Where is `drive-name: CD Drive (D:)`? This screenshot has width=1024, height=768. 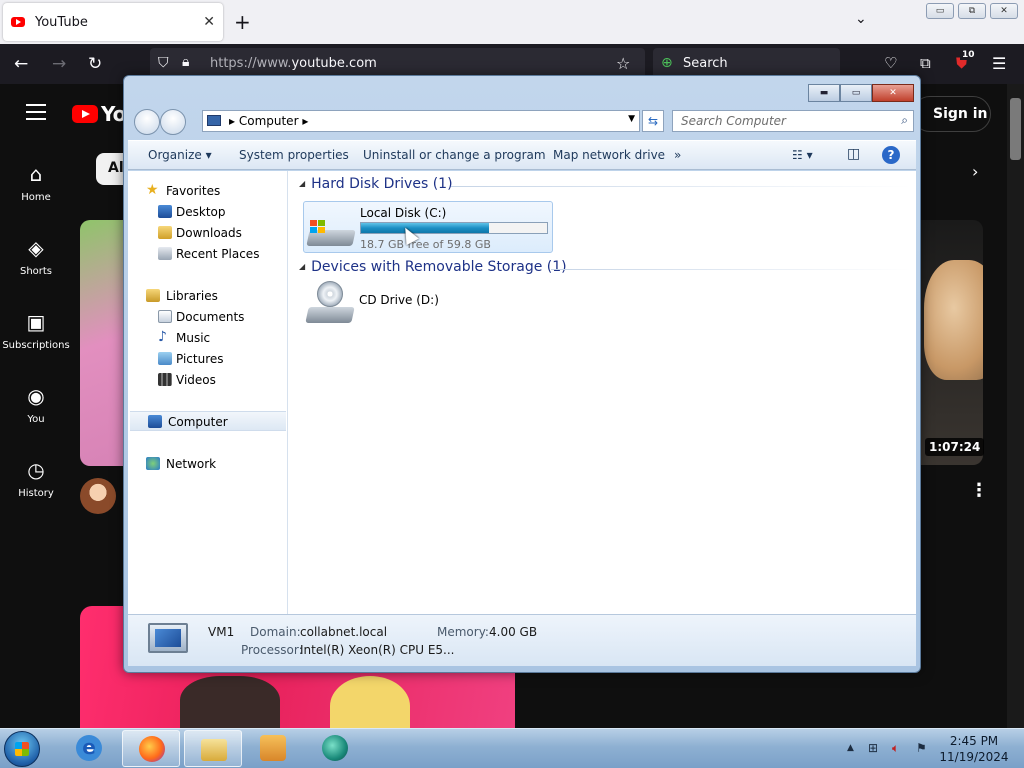 drive-name: CD Drive (D:) is located at coordinates (399, 300).